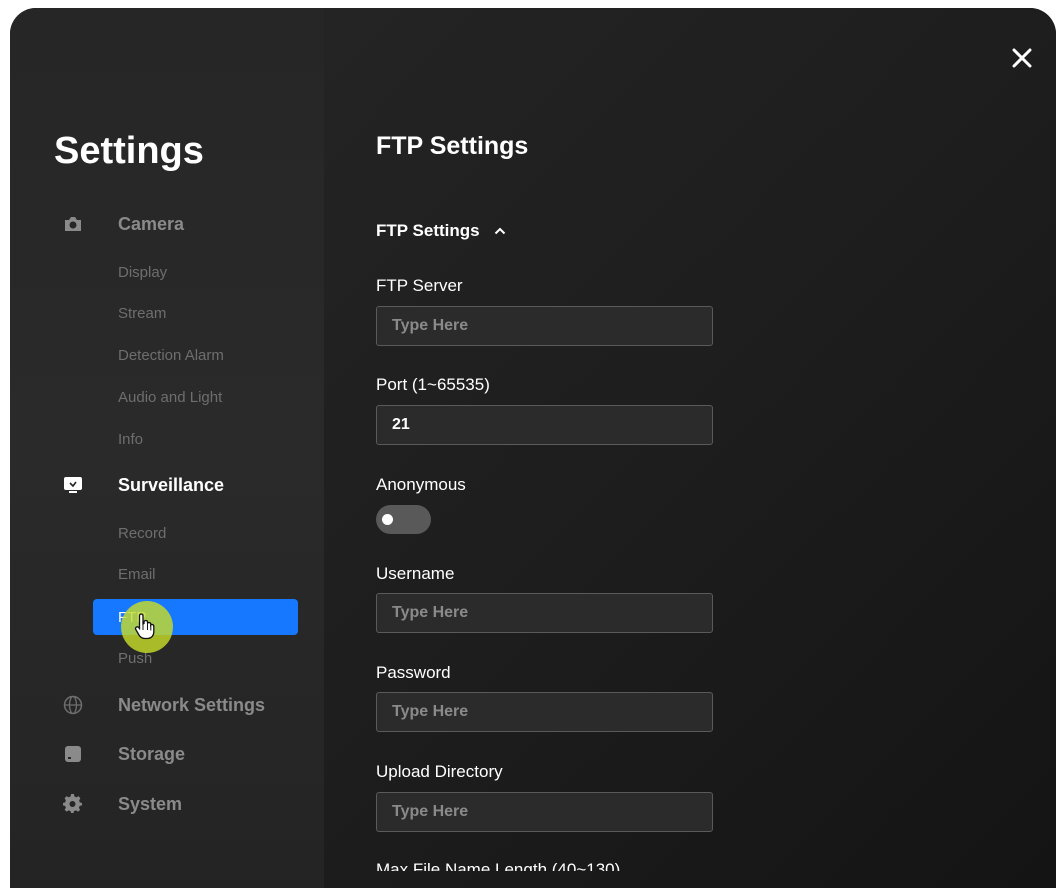  What do you see at coordinates (192, 704) in the screenshot?
I see `sidebar-section-label: Network Settings` at bounding box center [192, 704].